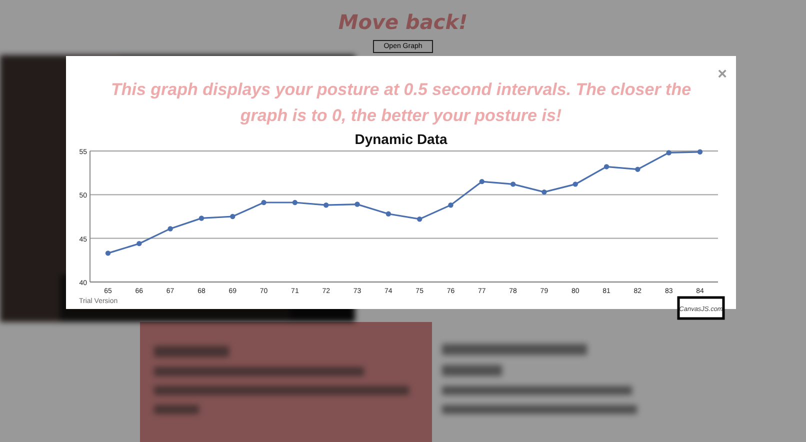  Describe the element at coordinates (401, 139) in the screenshot. I see `chart-title: Dynamic Data` at that location.